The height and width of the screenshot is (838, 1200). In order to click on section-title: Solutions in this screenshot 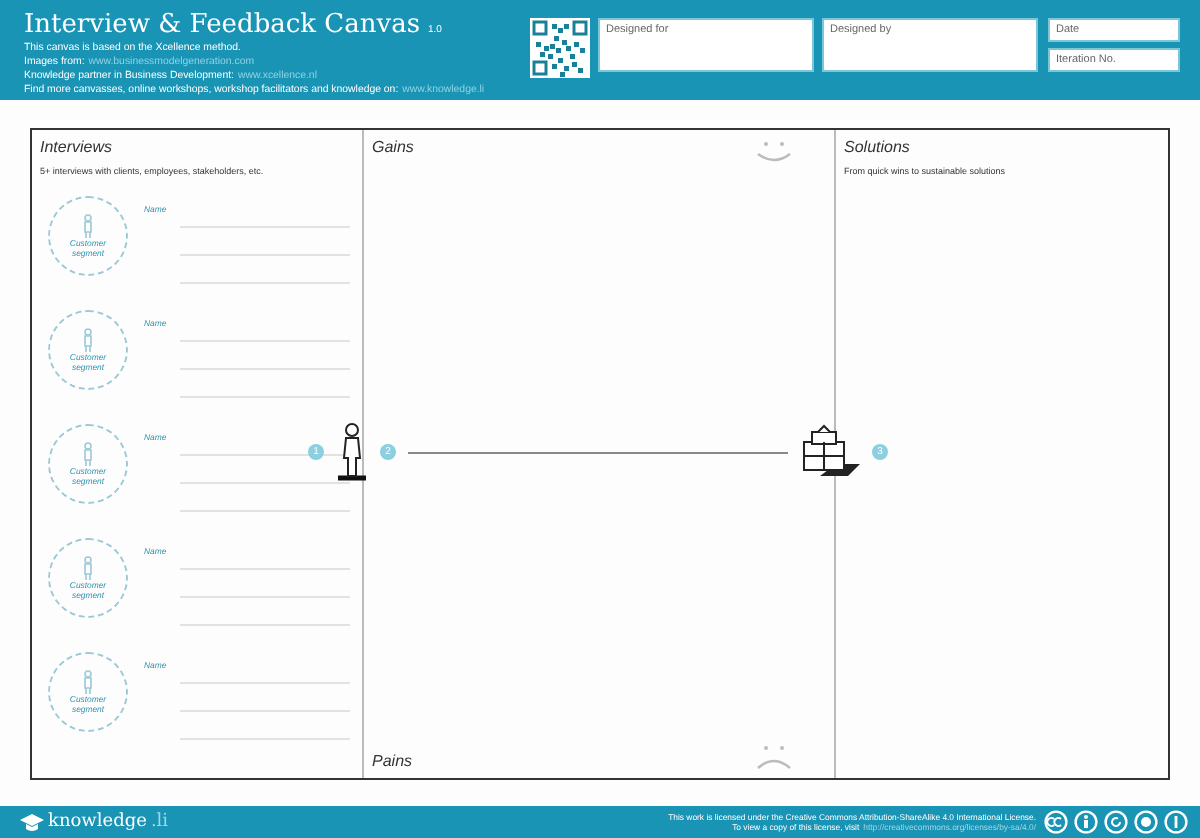, I will do `click(878, 147)`.